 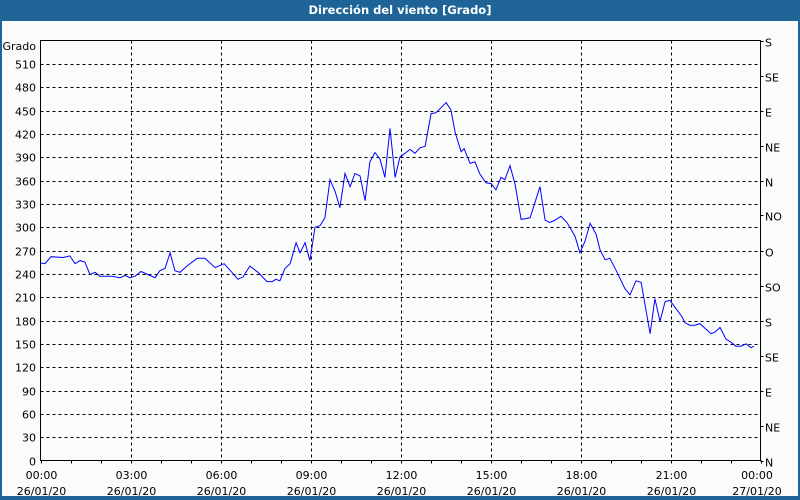 I want to click on x-tick-time: 03:00, so click(x=132, y=475).